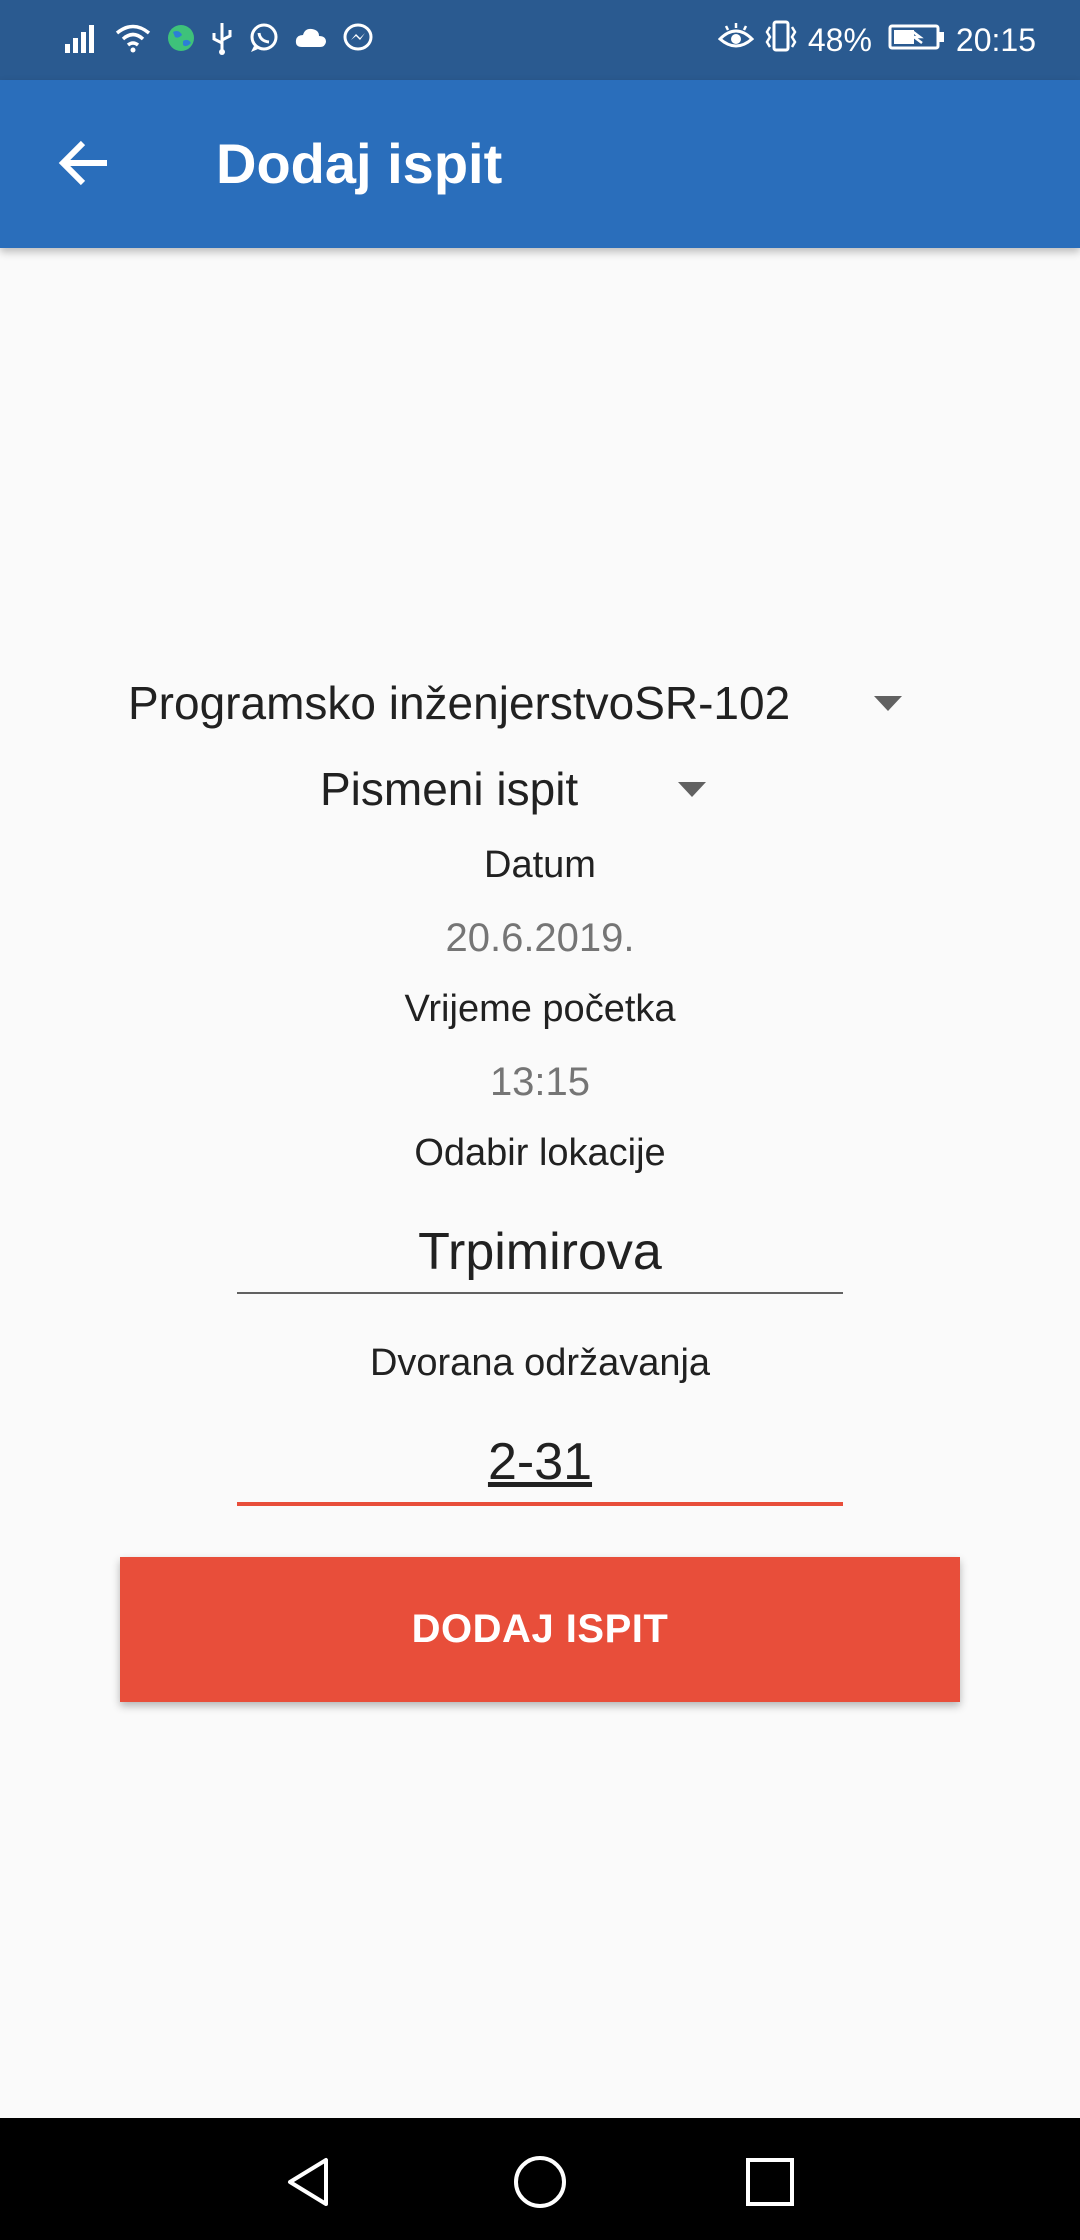 The height and width of the screenshot is (2240, 1080). Describe the element at coordinates (540, 1082) in the screenshot. I see `start-time-value: 13:15` at that location.